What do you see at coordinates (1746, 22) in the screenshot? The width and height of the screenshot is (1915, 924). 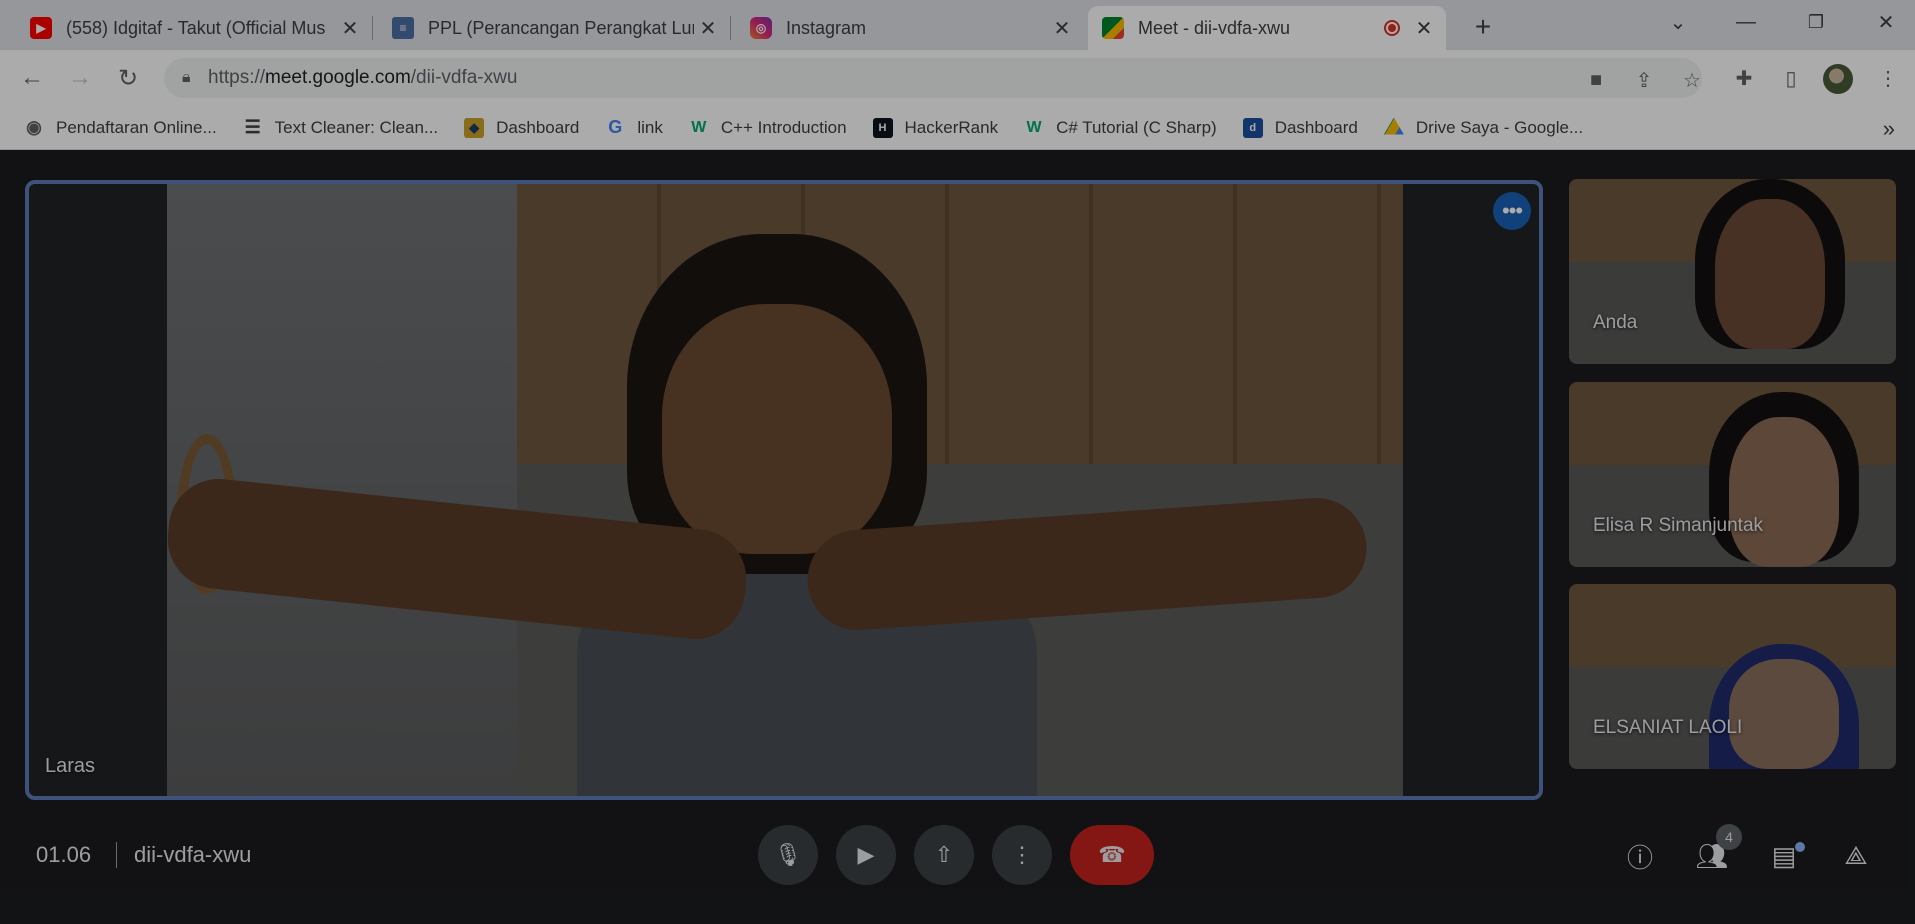 I see `minimize-button: —` at bounding box center [1746, 22].